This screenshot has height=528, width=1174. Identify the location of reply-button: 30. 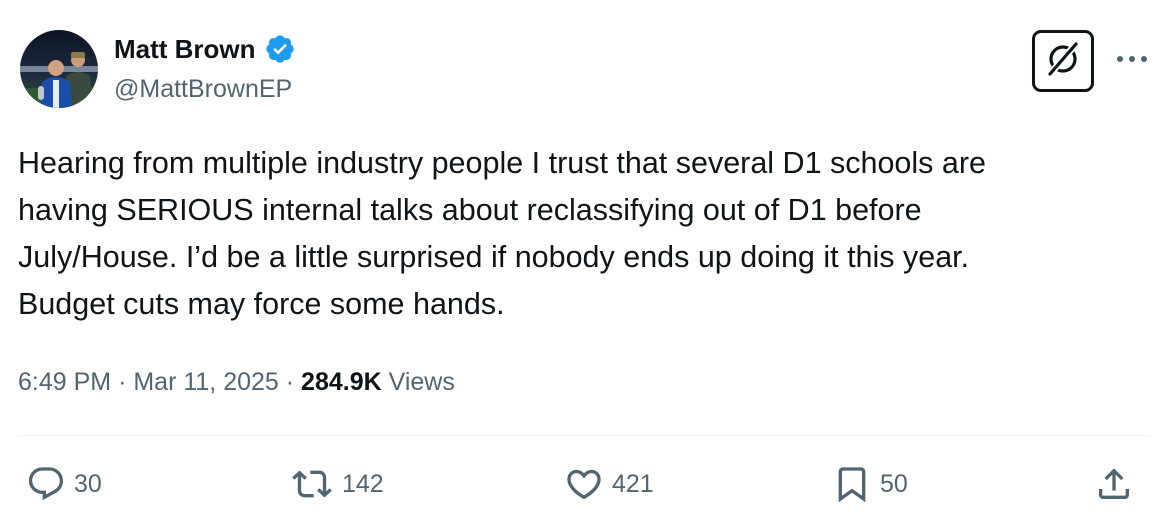
(64, 484).